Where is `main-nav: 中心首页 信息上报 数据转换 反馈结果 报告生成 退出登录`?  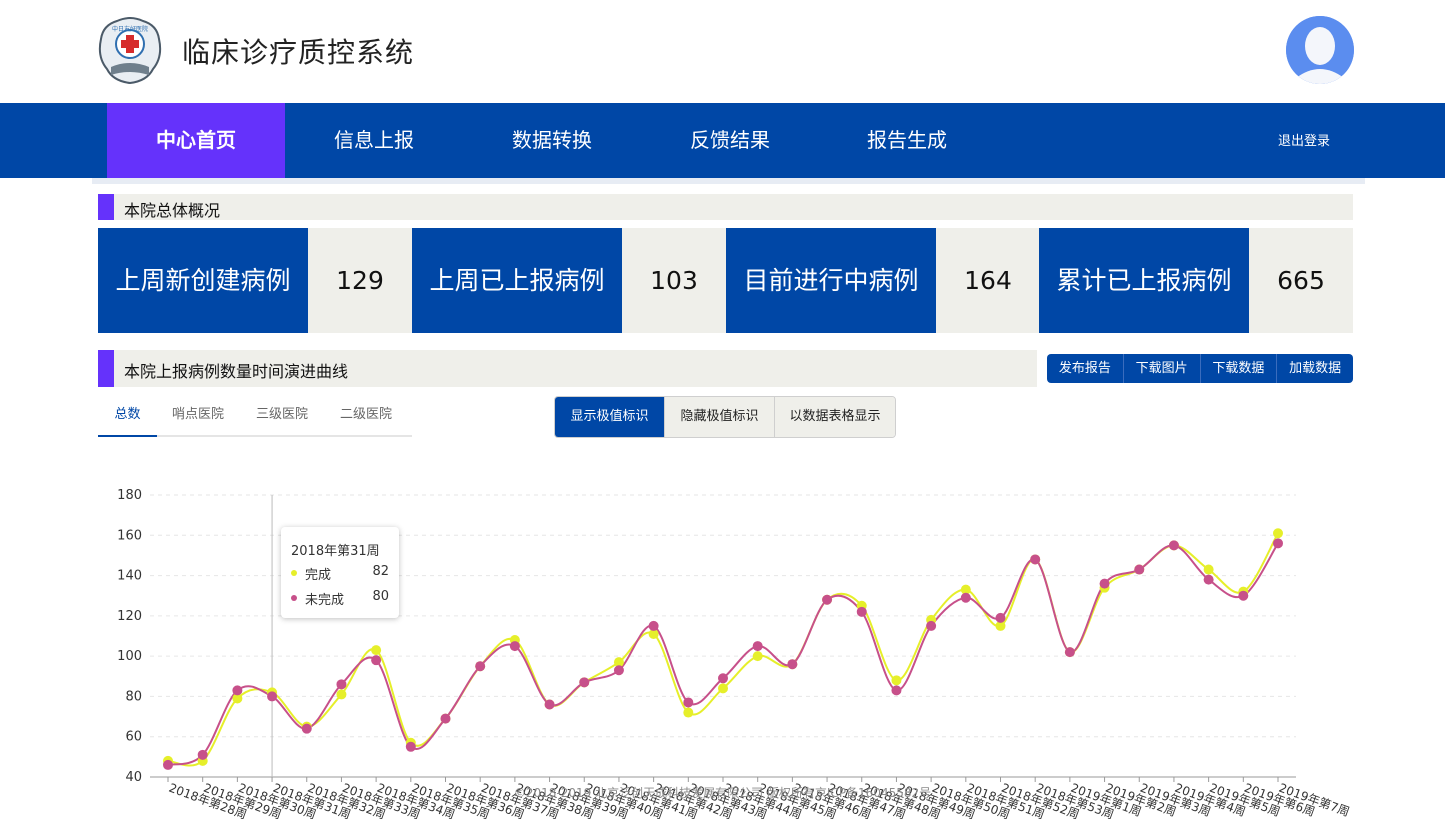
main-nav: 中心首页 信息上报 数据转换 反馈结果 报告生成 退出登录 is located at coordinates (722, 140).